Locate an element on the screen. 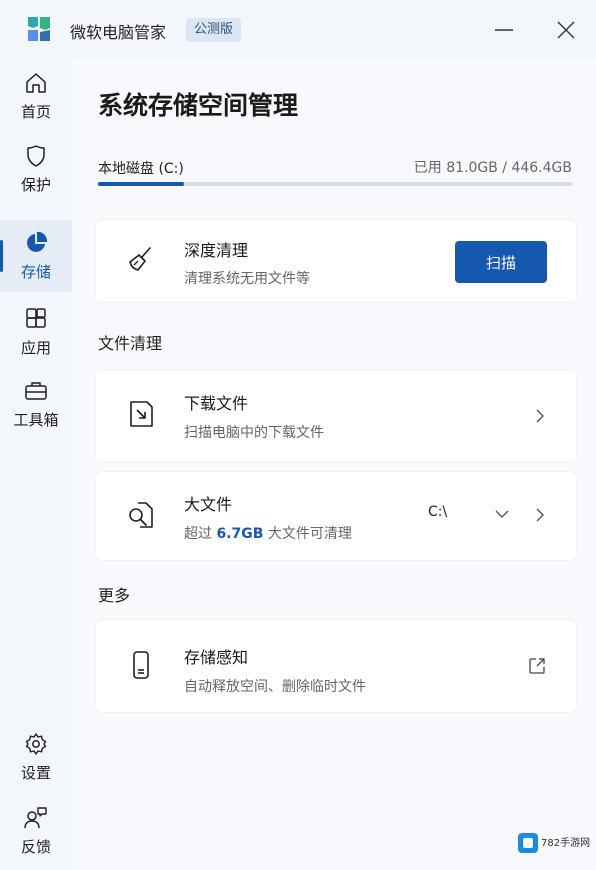 The height and width of the screenshot is (870, 596). sidebar-item-label: 首页 is located at coordinates (35, 111).